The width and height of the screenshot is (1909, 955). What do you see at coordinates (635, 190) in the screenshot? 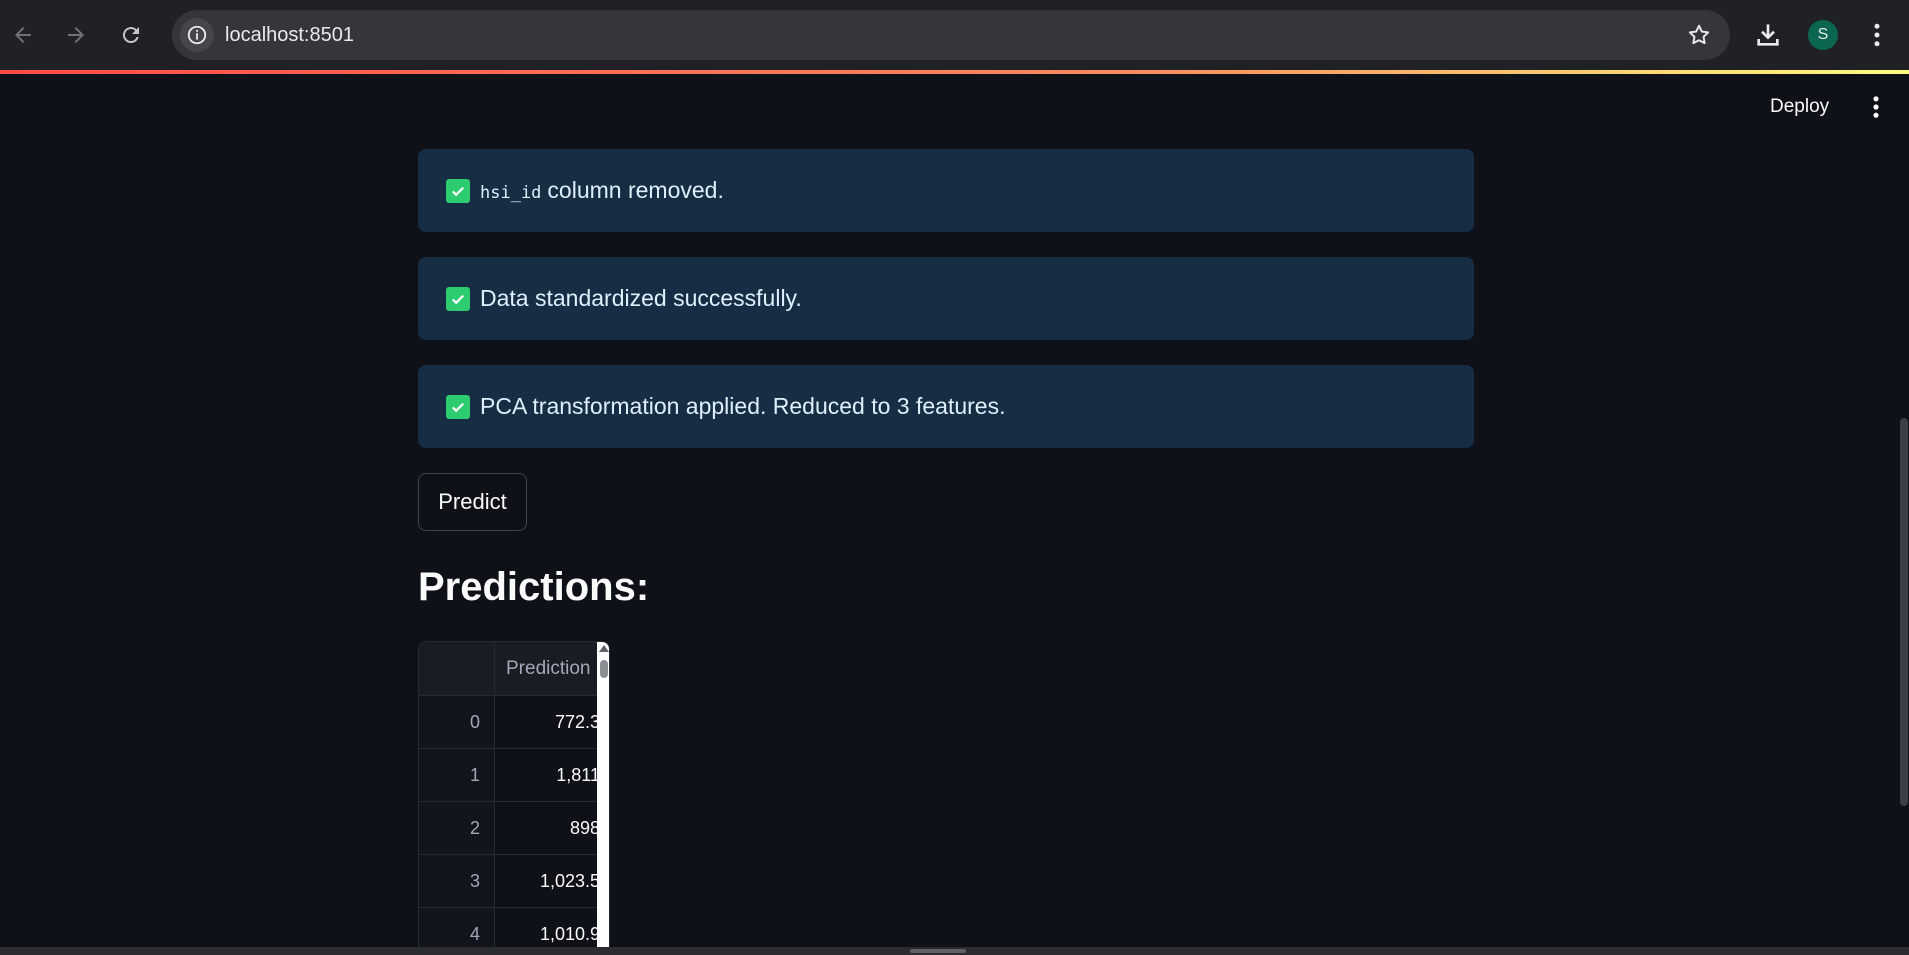
I see `alert-text: column removed.` at bounding box center [635, 190].